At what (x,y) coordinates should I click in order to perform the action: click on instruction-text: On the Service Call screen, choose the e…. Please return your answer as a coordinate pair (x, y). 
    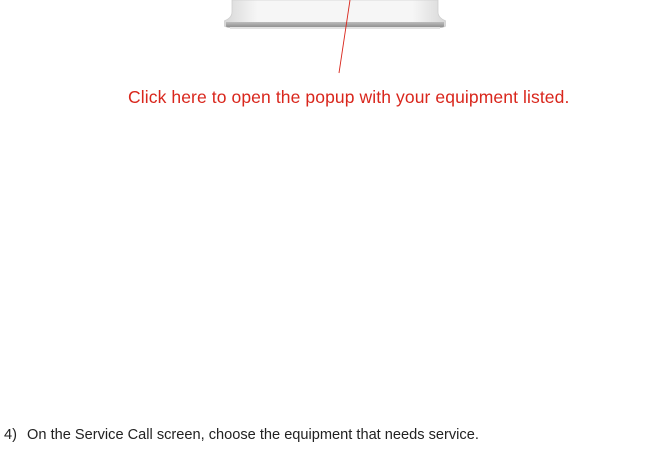
    Looking at the image, I should click on (253, 435).